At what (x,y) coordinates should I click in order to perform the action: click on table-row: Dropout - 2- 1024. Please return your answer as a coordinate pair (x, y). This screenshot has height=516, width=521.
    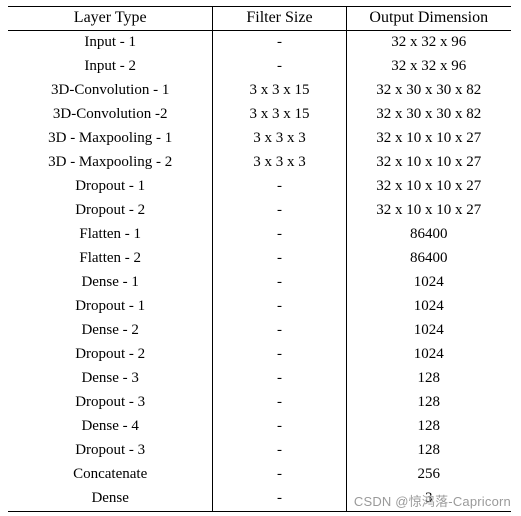
    Looking at the image, I should click on (259, 355).